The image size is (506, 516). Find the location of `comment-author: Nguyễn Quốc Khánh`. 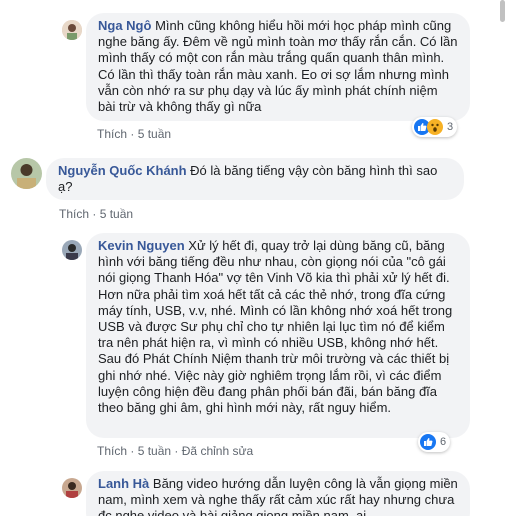

comment-author: Nguyễn Quốc Khánh is located at coordinates (124, 170).